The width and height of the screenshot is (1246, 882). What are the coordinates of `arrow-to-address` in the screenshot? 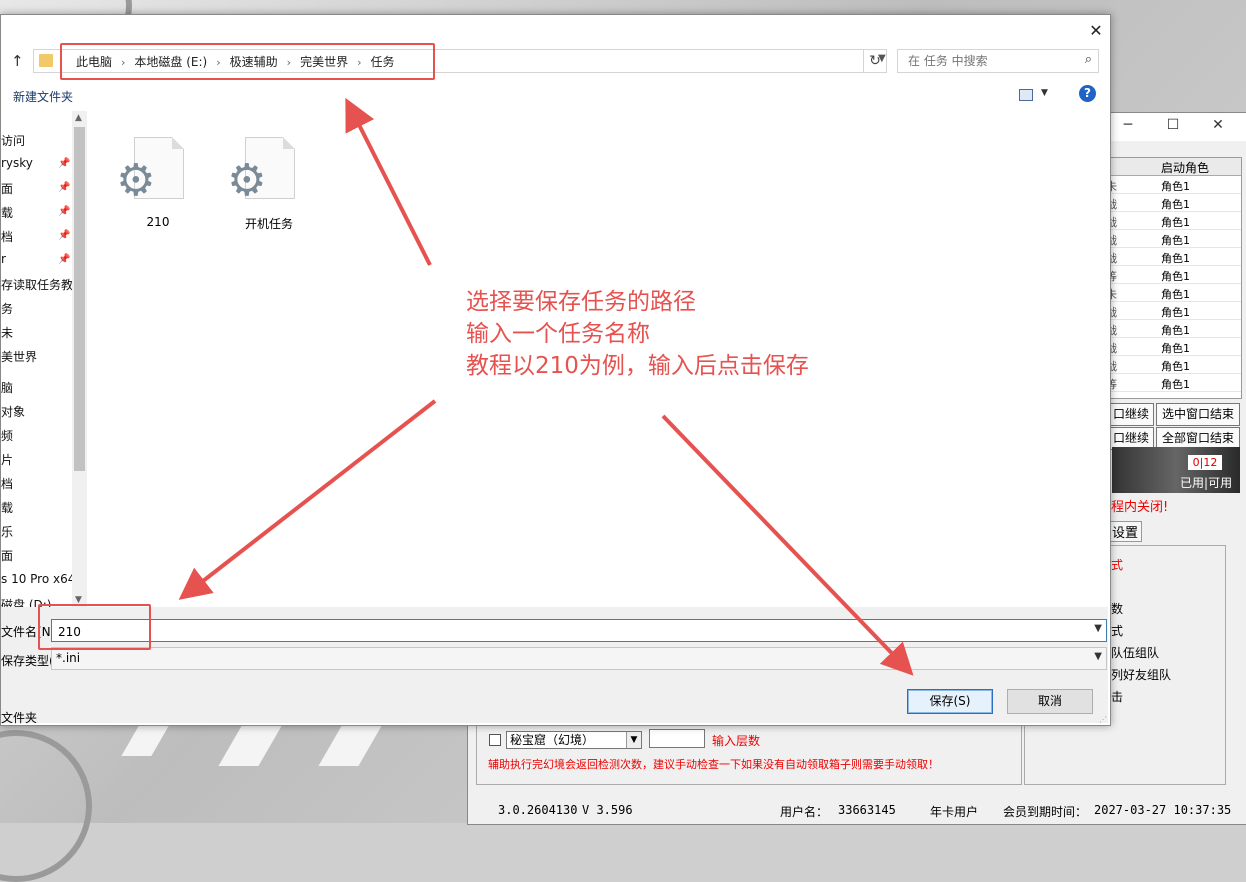 It's located at (388, 181).